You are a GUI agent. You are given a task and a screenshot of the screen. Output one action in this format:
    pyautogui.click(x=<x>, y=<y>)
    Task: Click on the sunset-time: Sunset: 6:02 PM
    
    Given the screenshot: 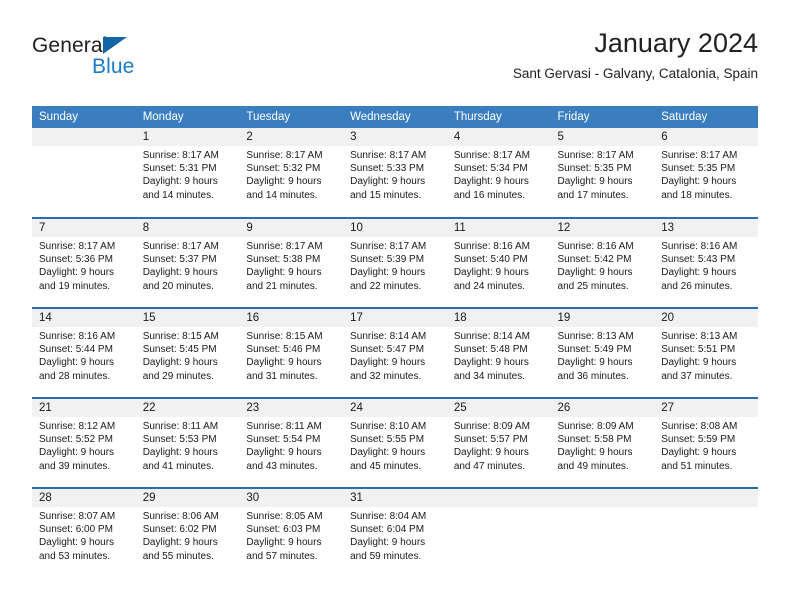 What is the action you would take?
    pyautogui.click(x=179, y=530)
    